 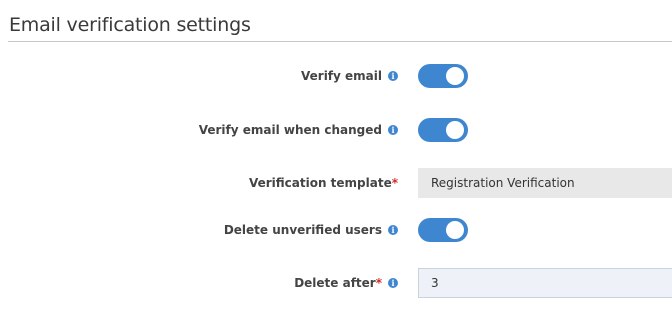 What do you see at coordinates (341, 76) in the screenshot?
I see `verify-email-label: Verify email` at bounding box center [341, 76].